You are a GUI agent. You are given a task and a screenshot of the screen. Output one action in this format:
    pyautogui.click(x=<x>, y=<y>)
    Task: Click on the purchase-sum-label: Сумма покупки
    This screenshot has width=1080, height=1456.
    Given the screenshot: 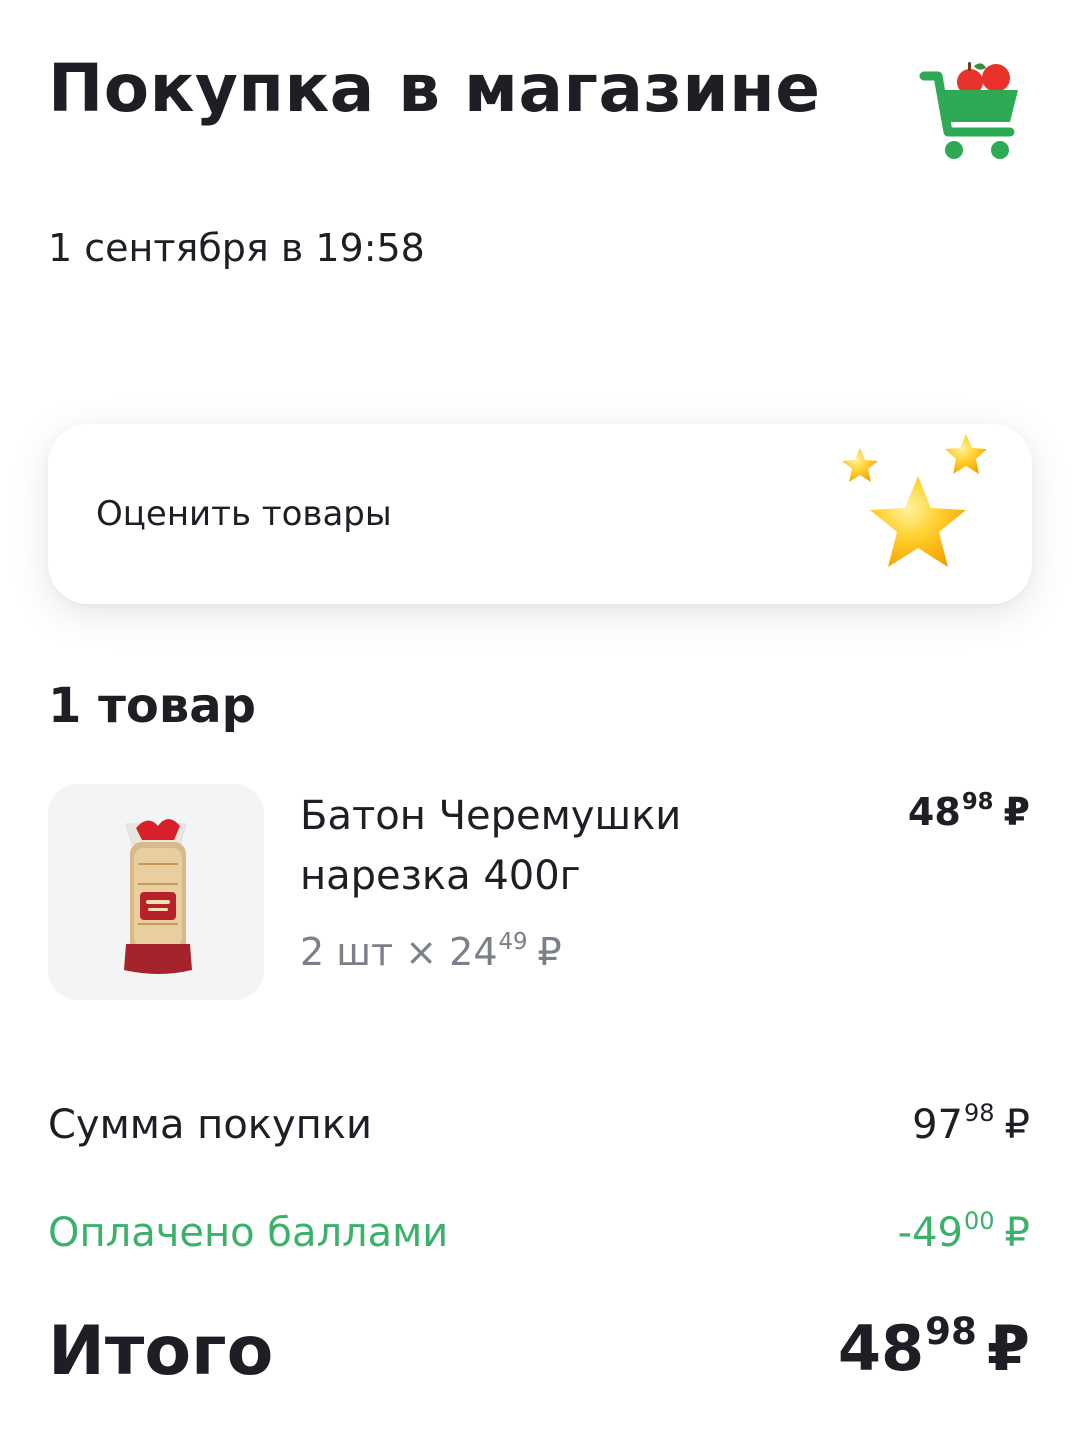 What is the action you would take?
    pyautogui.click(x=210, y=1125)
    